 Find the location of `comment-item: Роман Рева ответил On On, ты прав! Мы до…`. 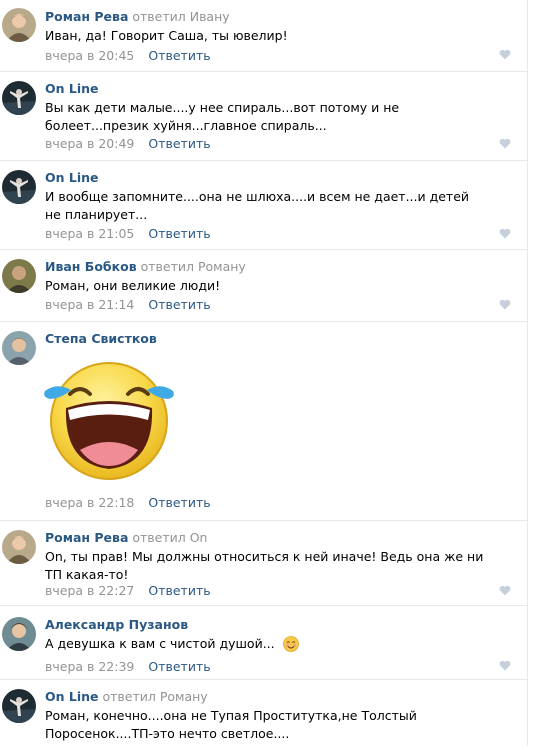

comment-item: Роман Рева ответил On On, ты прав! Мы до… is located at coordinates (263, 563).